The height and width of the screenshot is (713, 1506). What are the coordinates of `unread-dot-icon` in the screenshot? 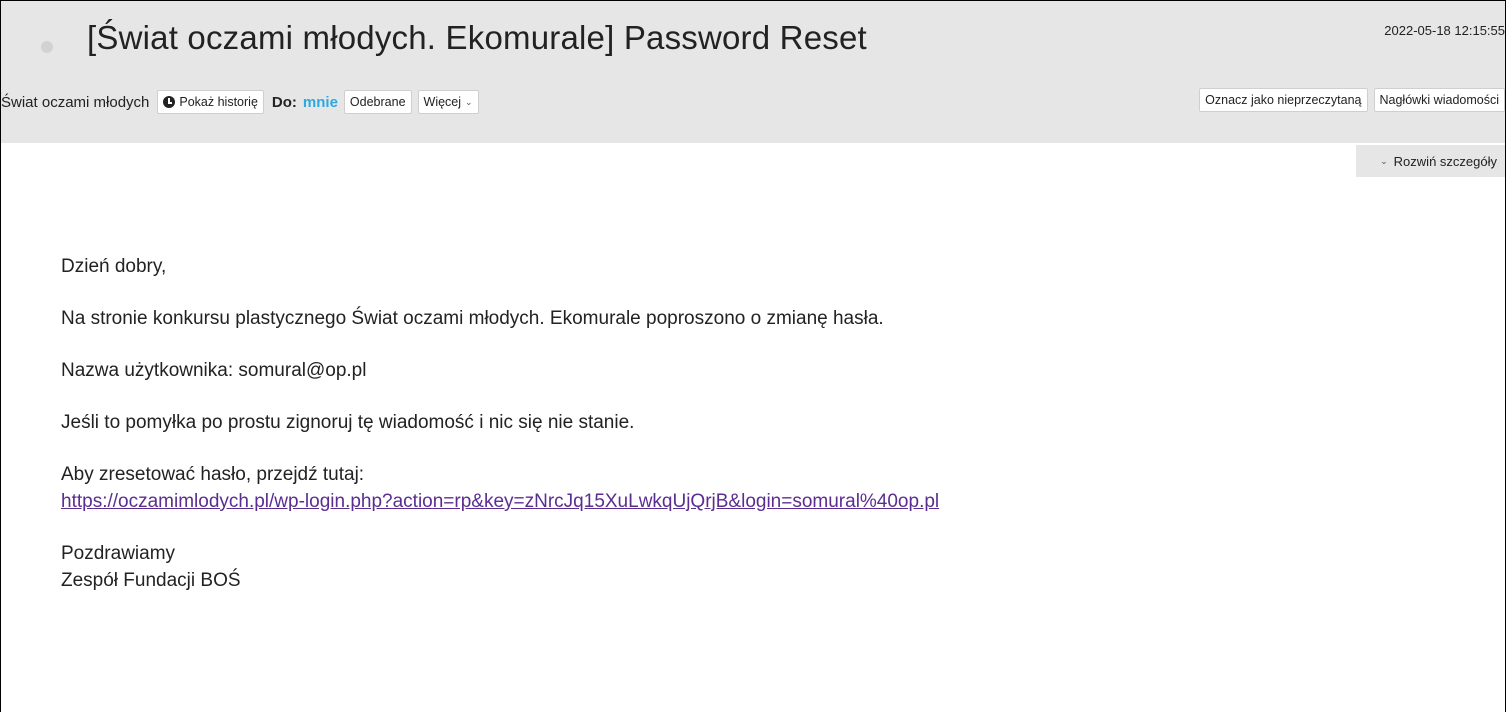 It's located at (47, 47).